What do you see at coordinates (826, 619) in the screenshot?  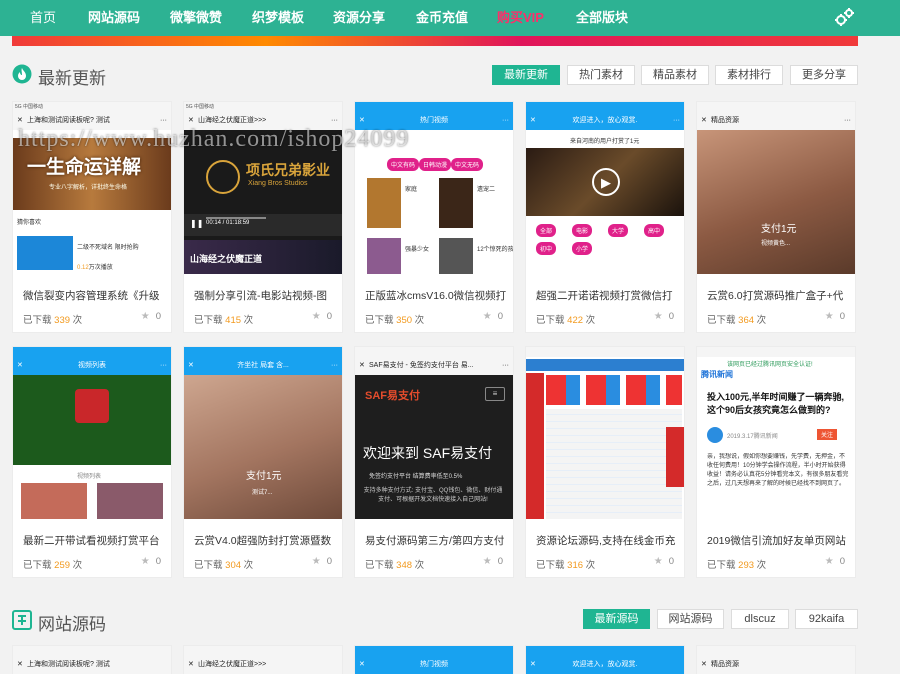 I see `tab-92kaifa: 92kaifa` at bounding box center [826, 619].